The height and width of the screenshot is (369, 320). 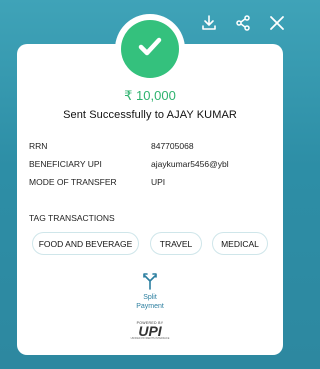 I want to click on detail-label: RRN, so click(x=38, y=146).